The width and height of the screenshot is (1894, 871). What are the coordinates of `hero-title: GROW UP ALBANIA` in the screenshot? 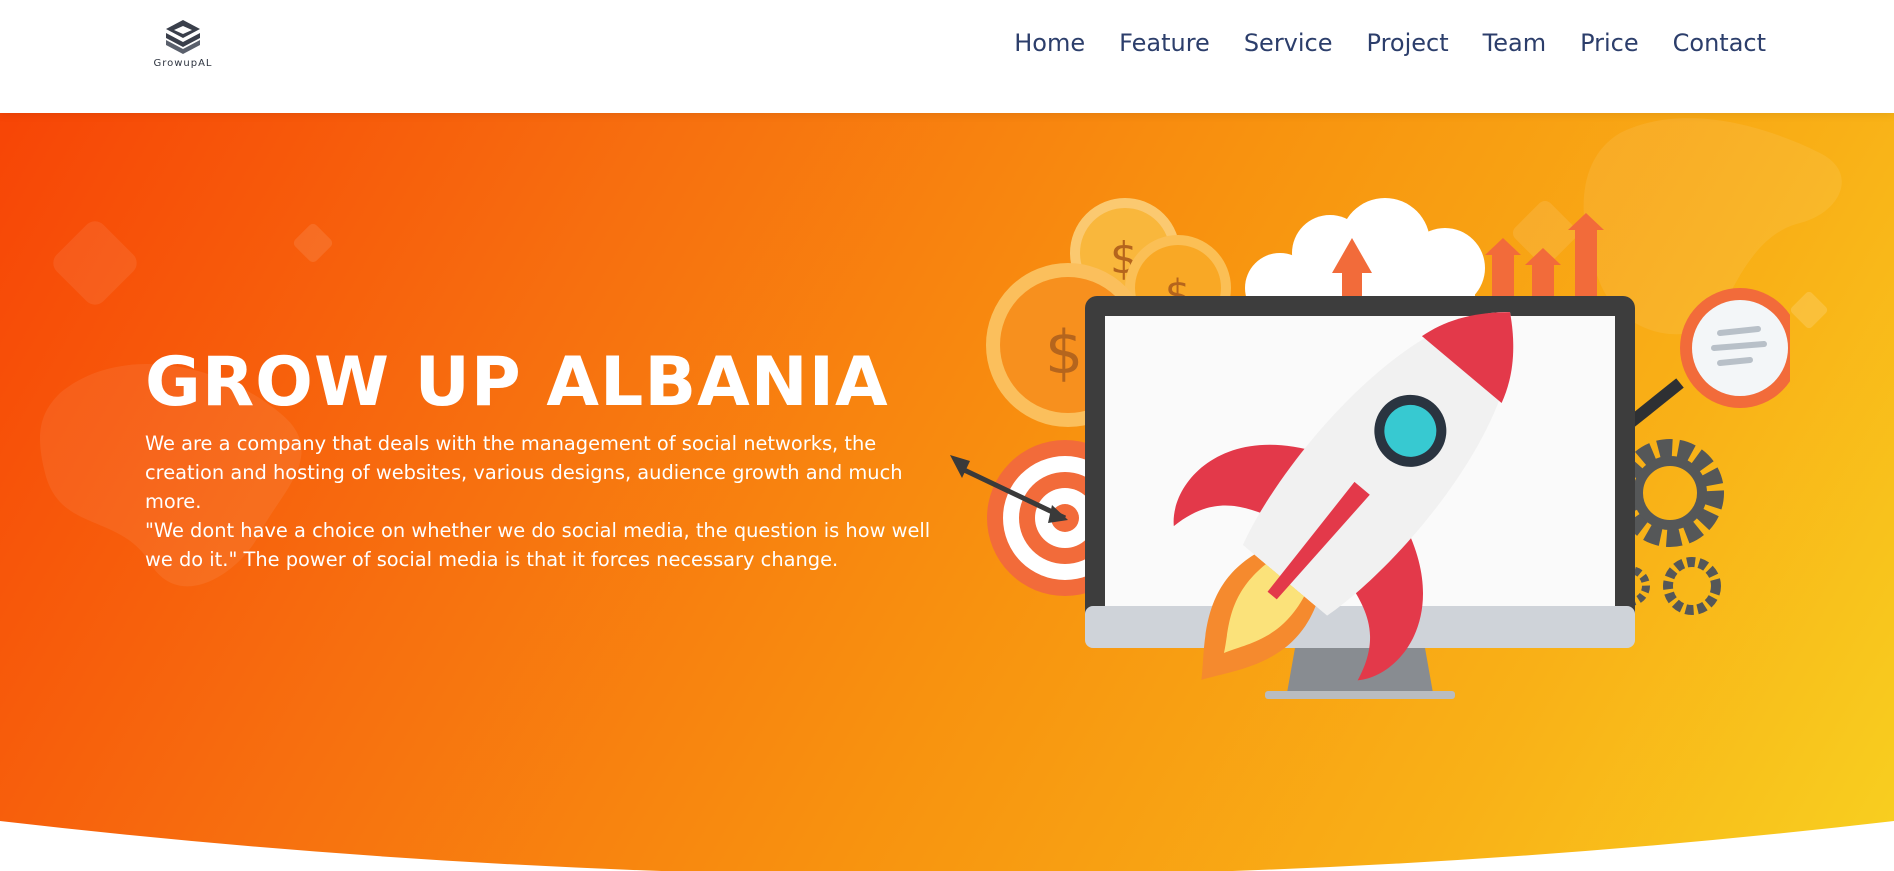 It's located at (517, 382).